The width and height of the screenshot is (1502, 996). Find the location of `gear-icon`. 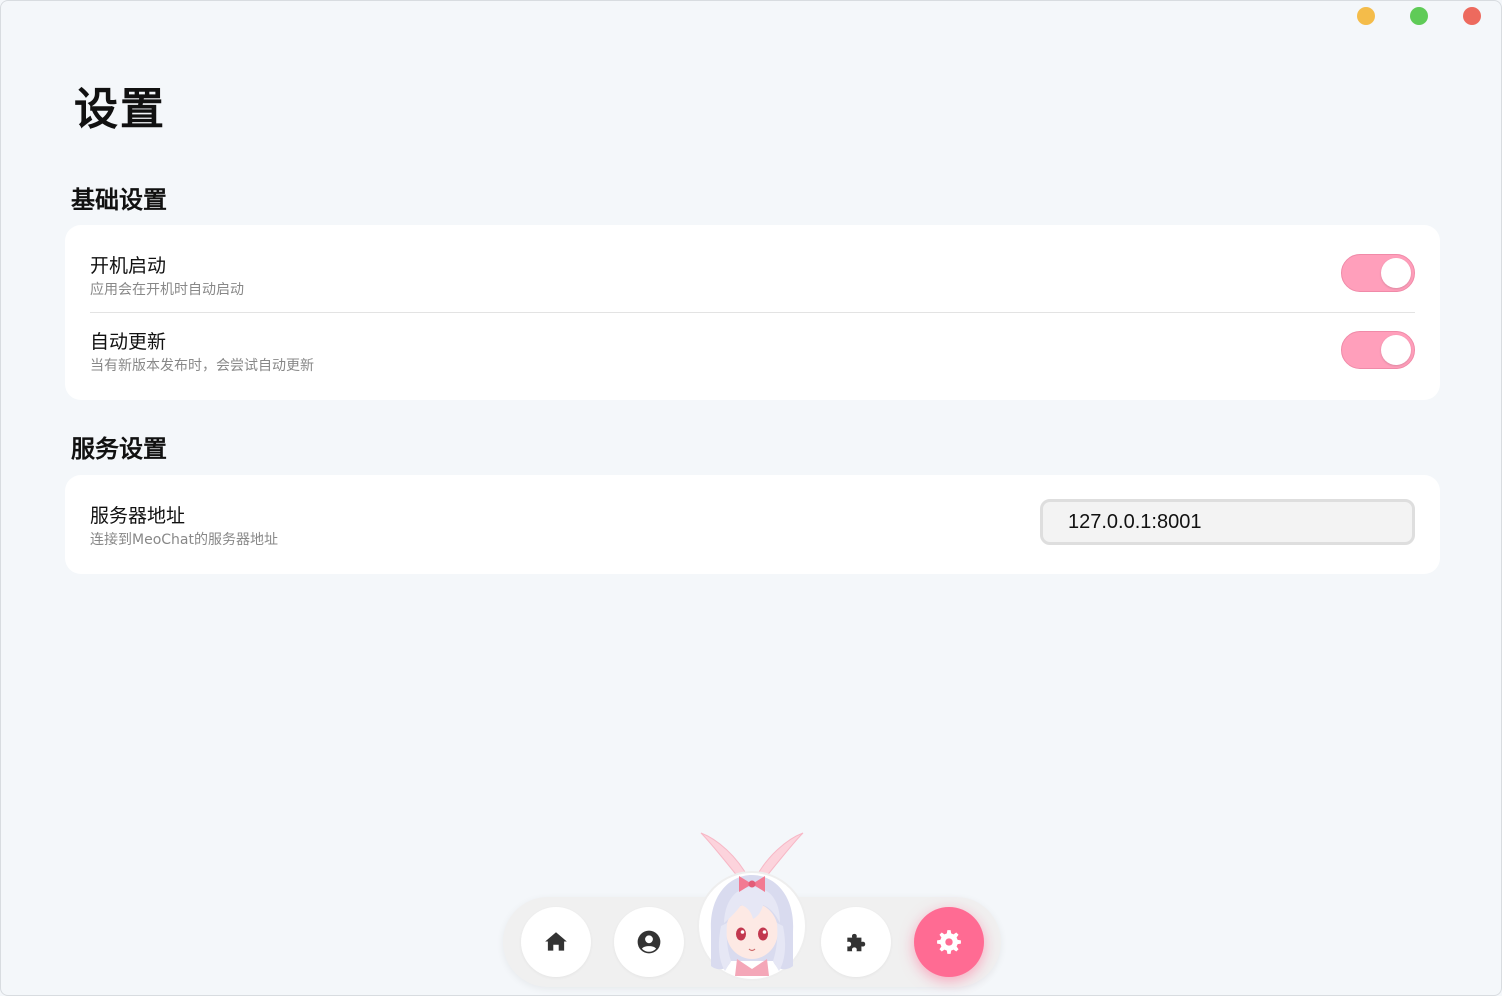

gear-icon is located at coordinates (949, 942).